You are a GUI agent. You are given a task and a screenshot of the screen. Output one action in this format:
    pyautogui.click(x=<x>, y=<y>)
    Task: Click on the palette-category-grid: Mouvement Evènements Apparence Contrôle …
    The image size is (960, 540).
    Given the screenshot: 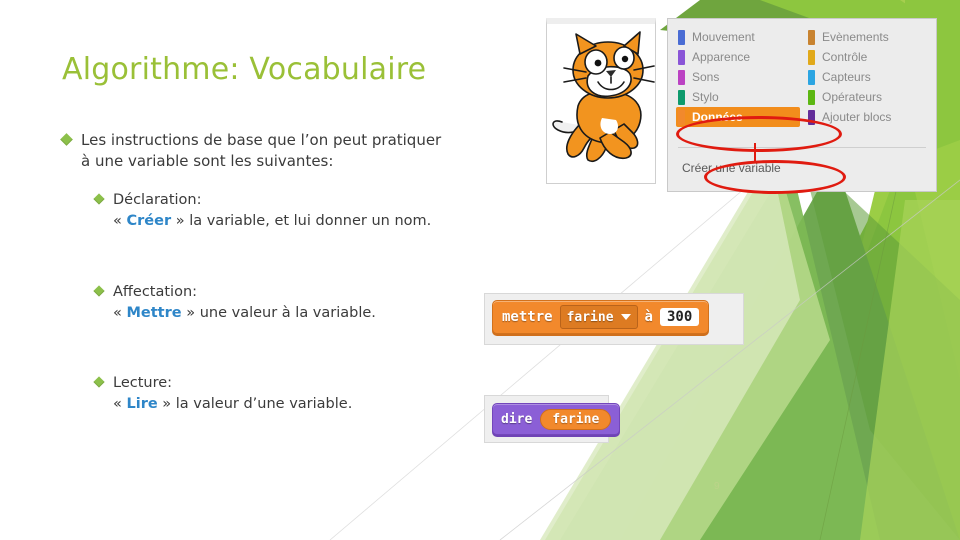 What is the action you would take?
    pyautogui.click(x=803, y=77)
    